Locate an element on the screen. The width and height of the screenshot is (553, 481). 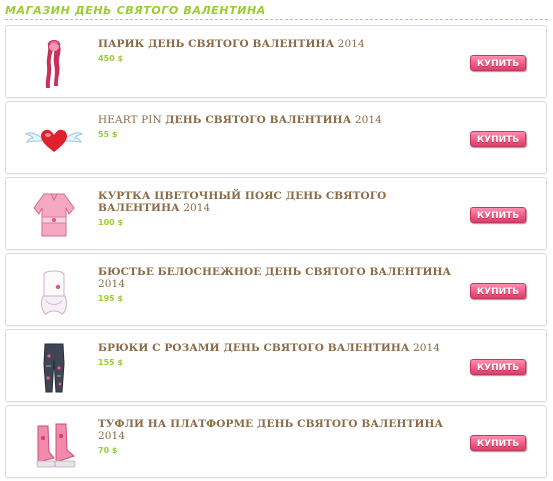
item-name: ПАРИК ДЕНЬ СВЯТОГО ВАЛЕНТИНА 2014 is located at coordinates (231, 44).